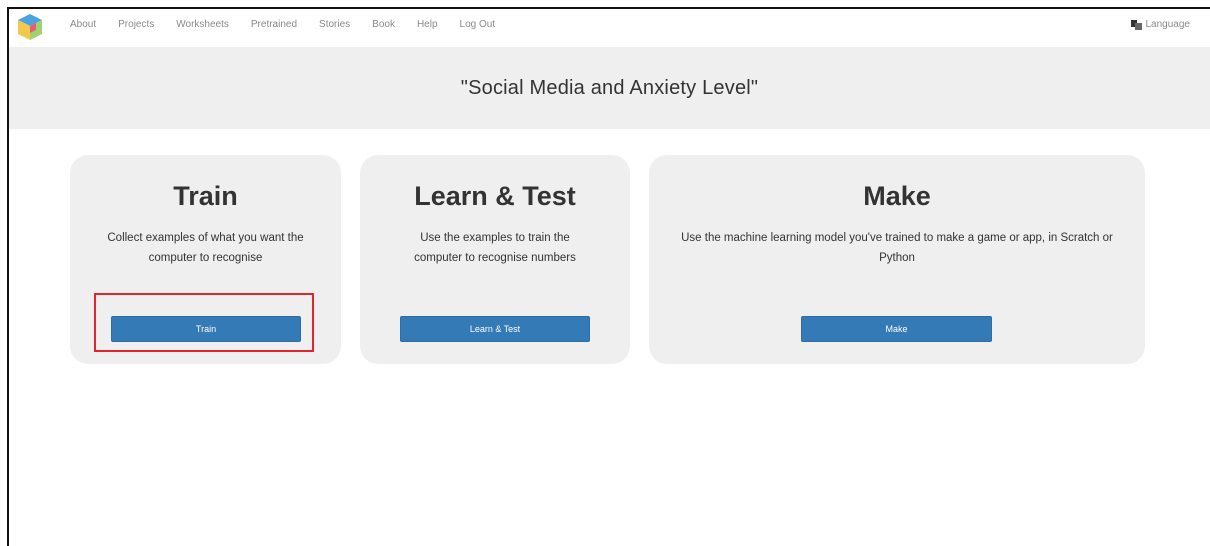 This screenshot has height=546, width=1210. What do you see at coordinates (478, 24) in the screenshot?
I see `nav-log-out: Log Out` at bounding box center [478, 24].